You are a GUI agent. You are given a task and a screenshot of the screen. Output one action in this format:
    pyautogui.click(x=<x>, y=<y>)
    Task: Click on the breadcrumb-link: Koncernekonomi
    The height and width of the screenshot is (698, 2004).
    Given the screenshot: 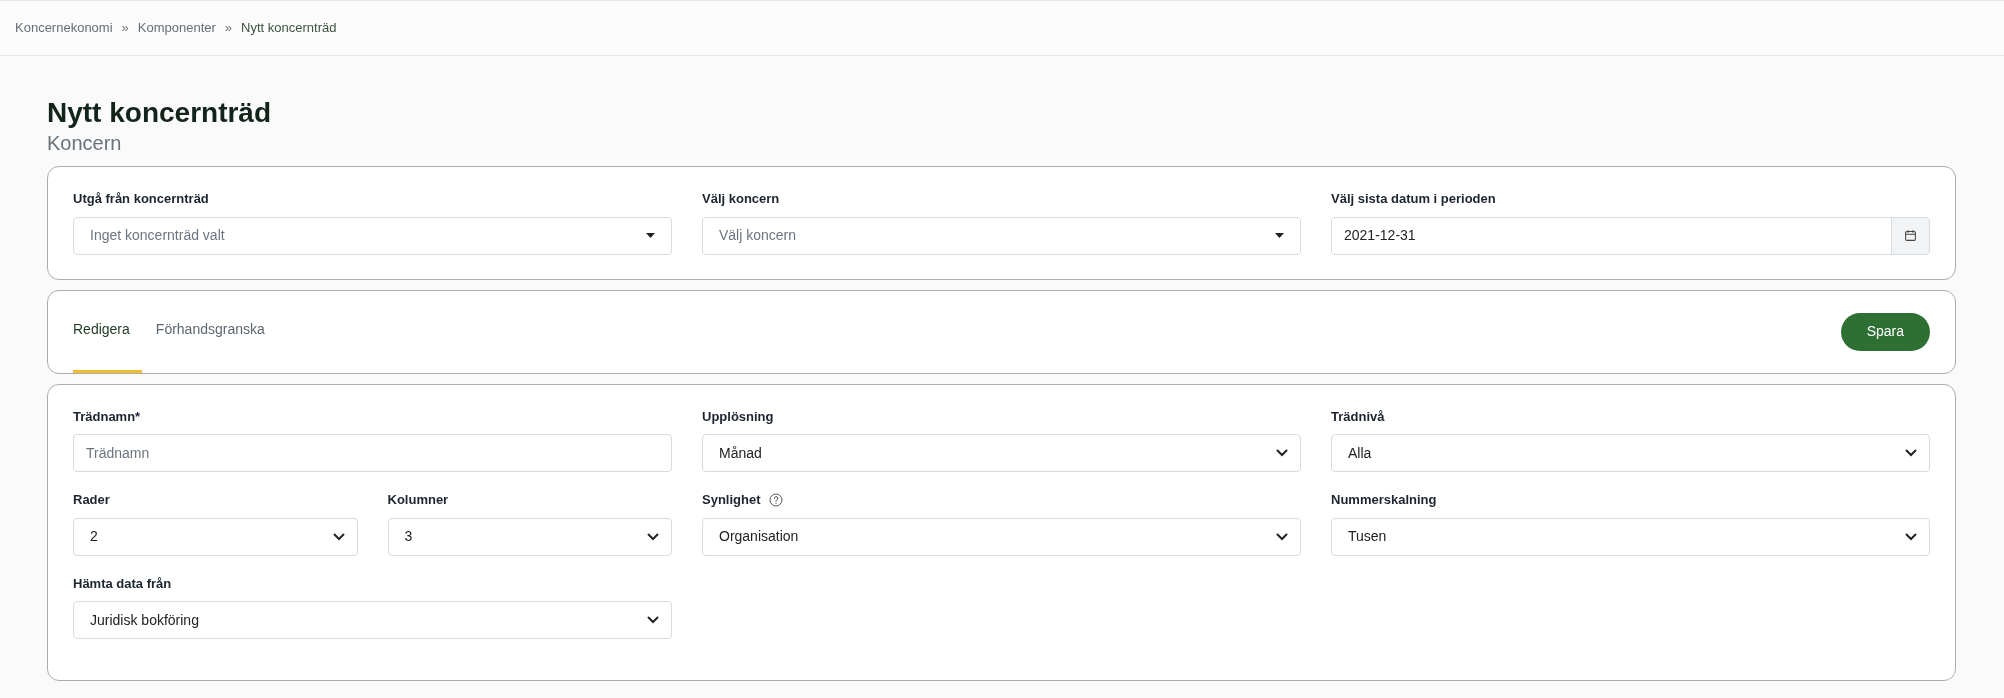 What is the action you would take?
    pyautogui.click(x=64, y=28)
    